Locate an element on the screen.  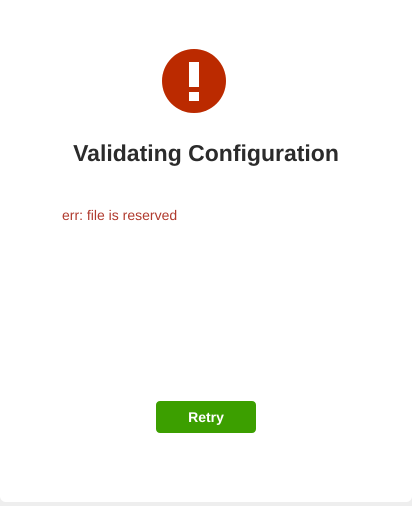
error-icon is located at coordinates (194, 81).